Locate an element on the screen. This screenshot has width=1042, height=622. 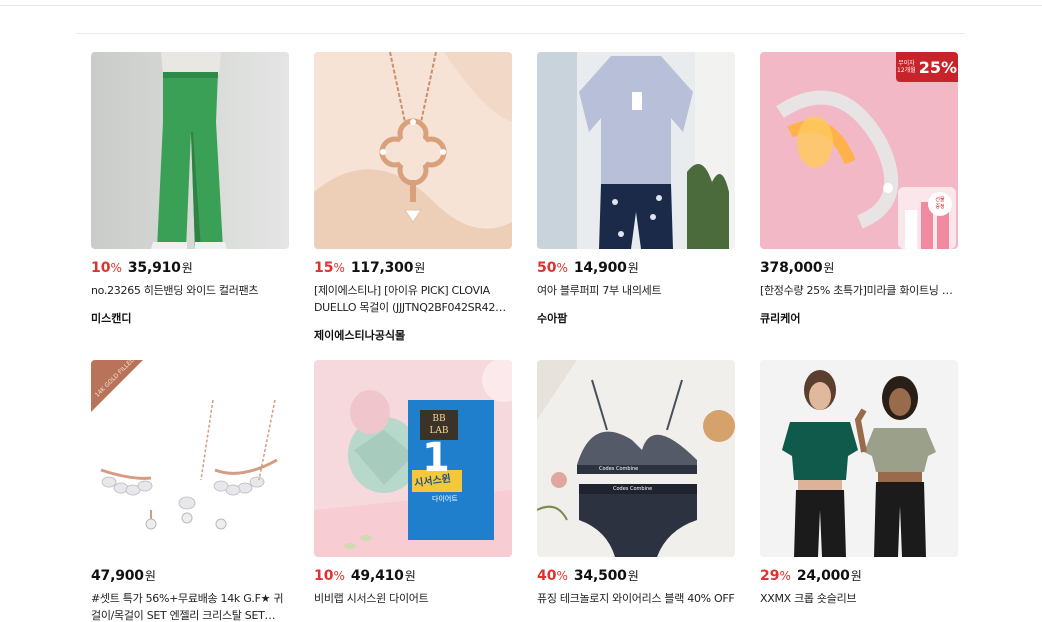
price: 49,410 is located at coordinates (377, 576).